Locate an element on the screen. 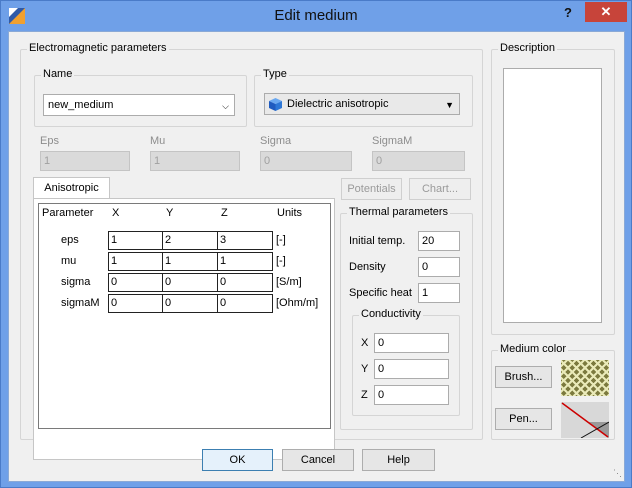 This screenshot has width=632, height=488. conductivity-x-field: 0 is located at coordinates (411, 343).